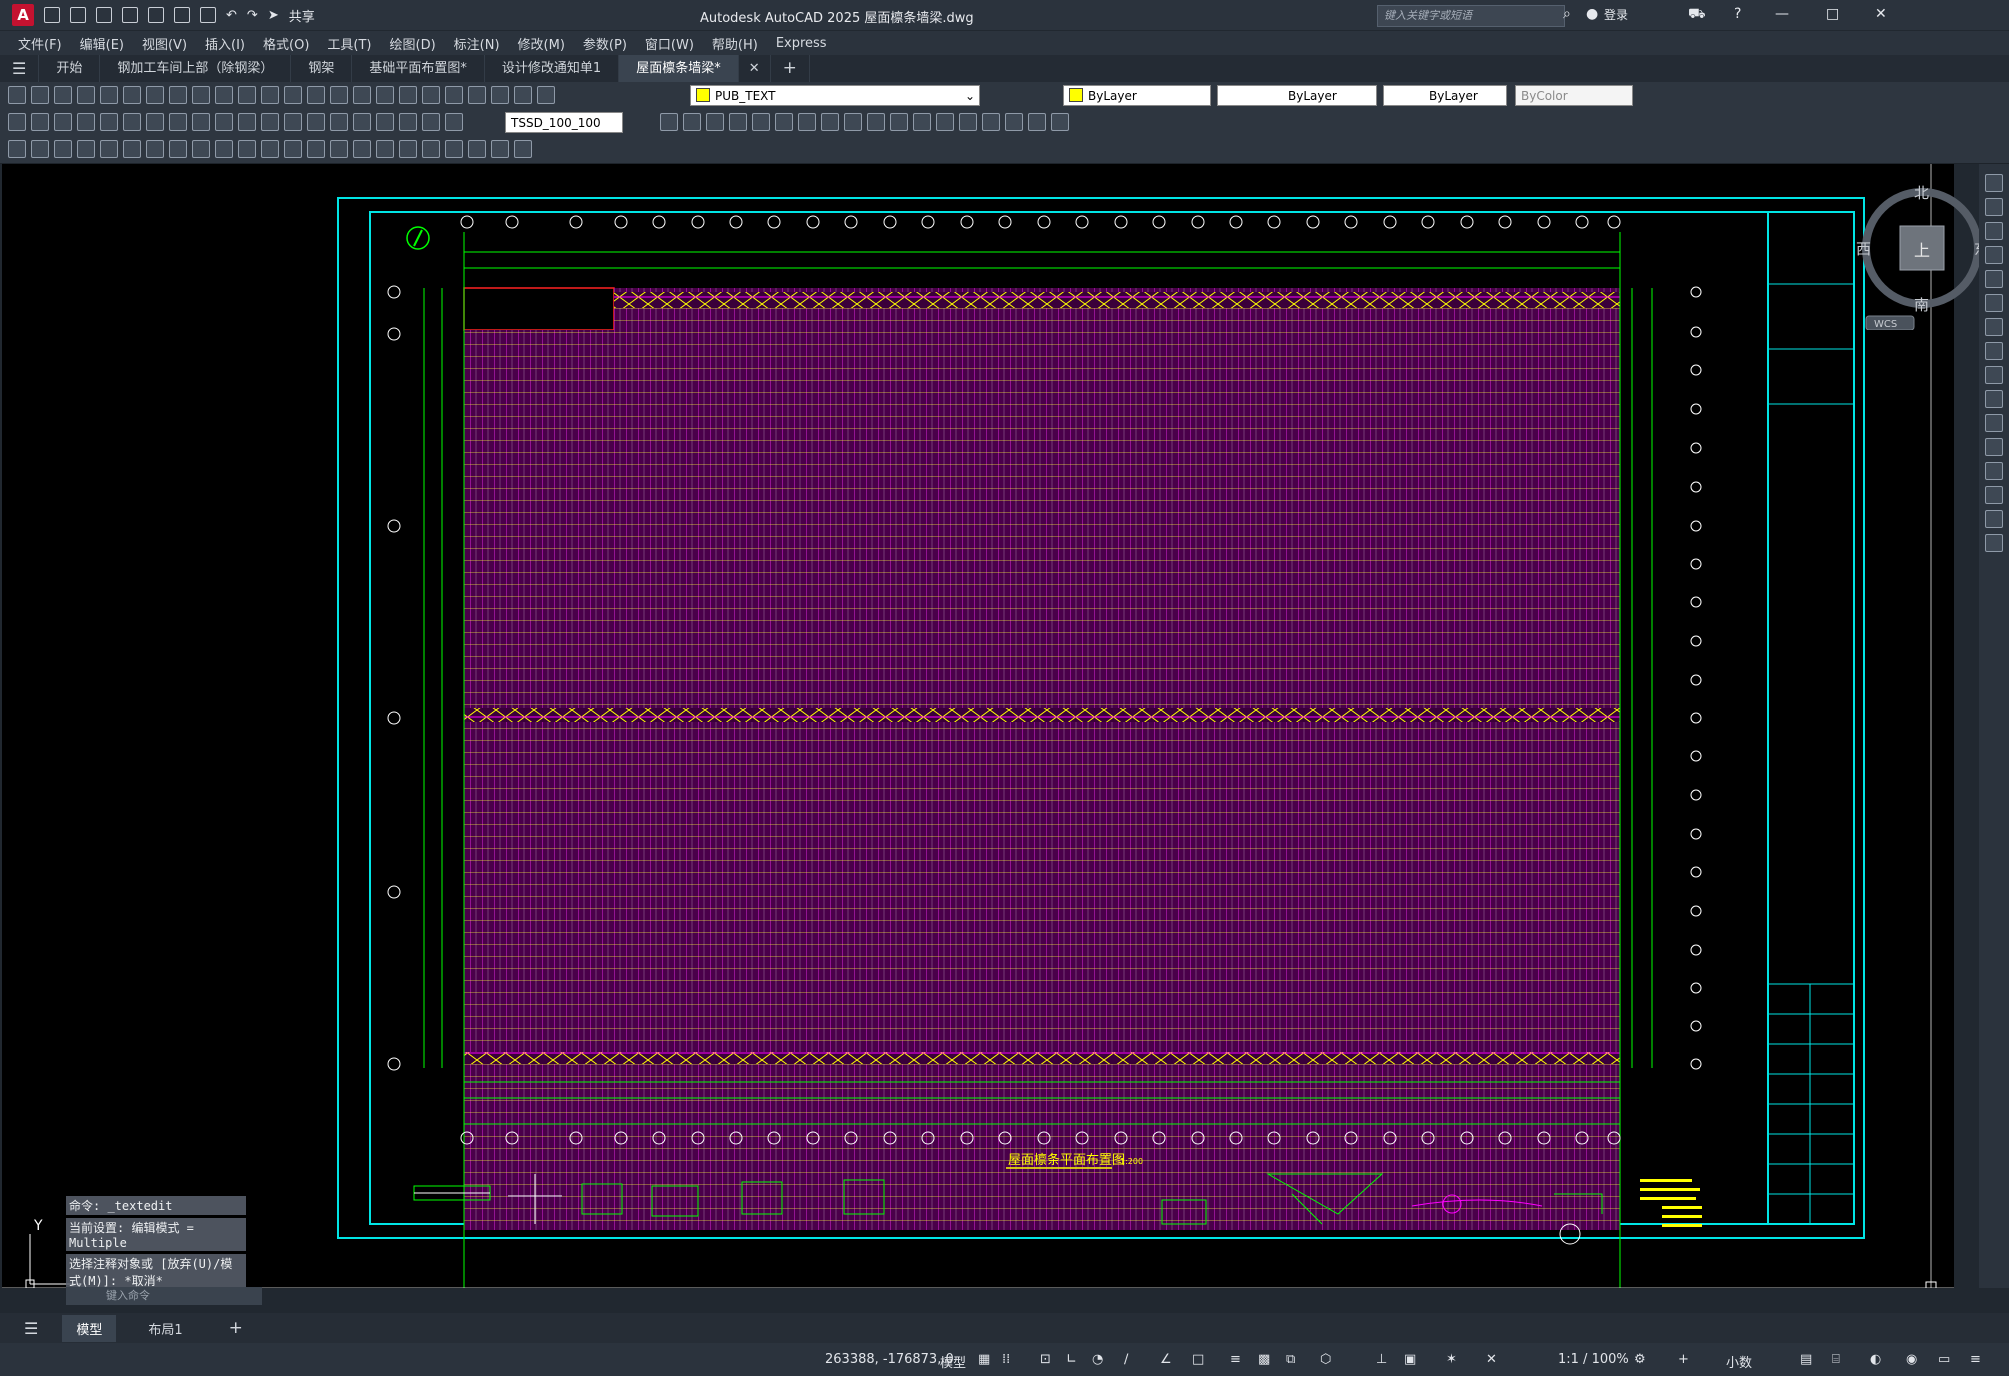 The width and height of the screenshot is (2009, 1376). What do you see at coordinates (236, 1328) in the screenshot?
I see `add-layout-icon: +` at bounding box center [236, 1328].